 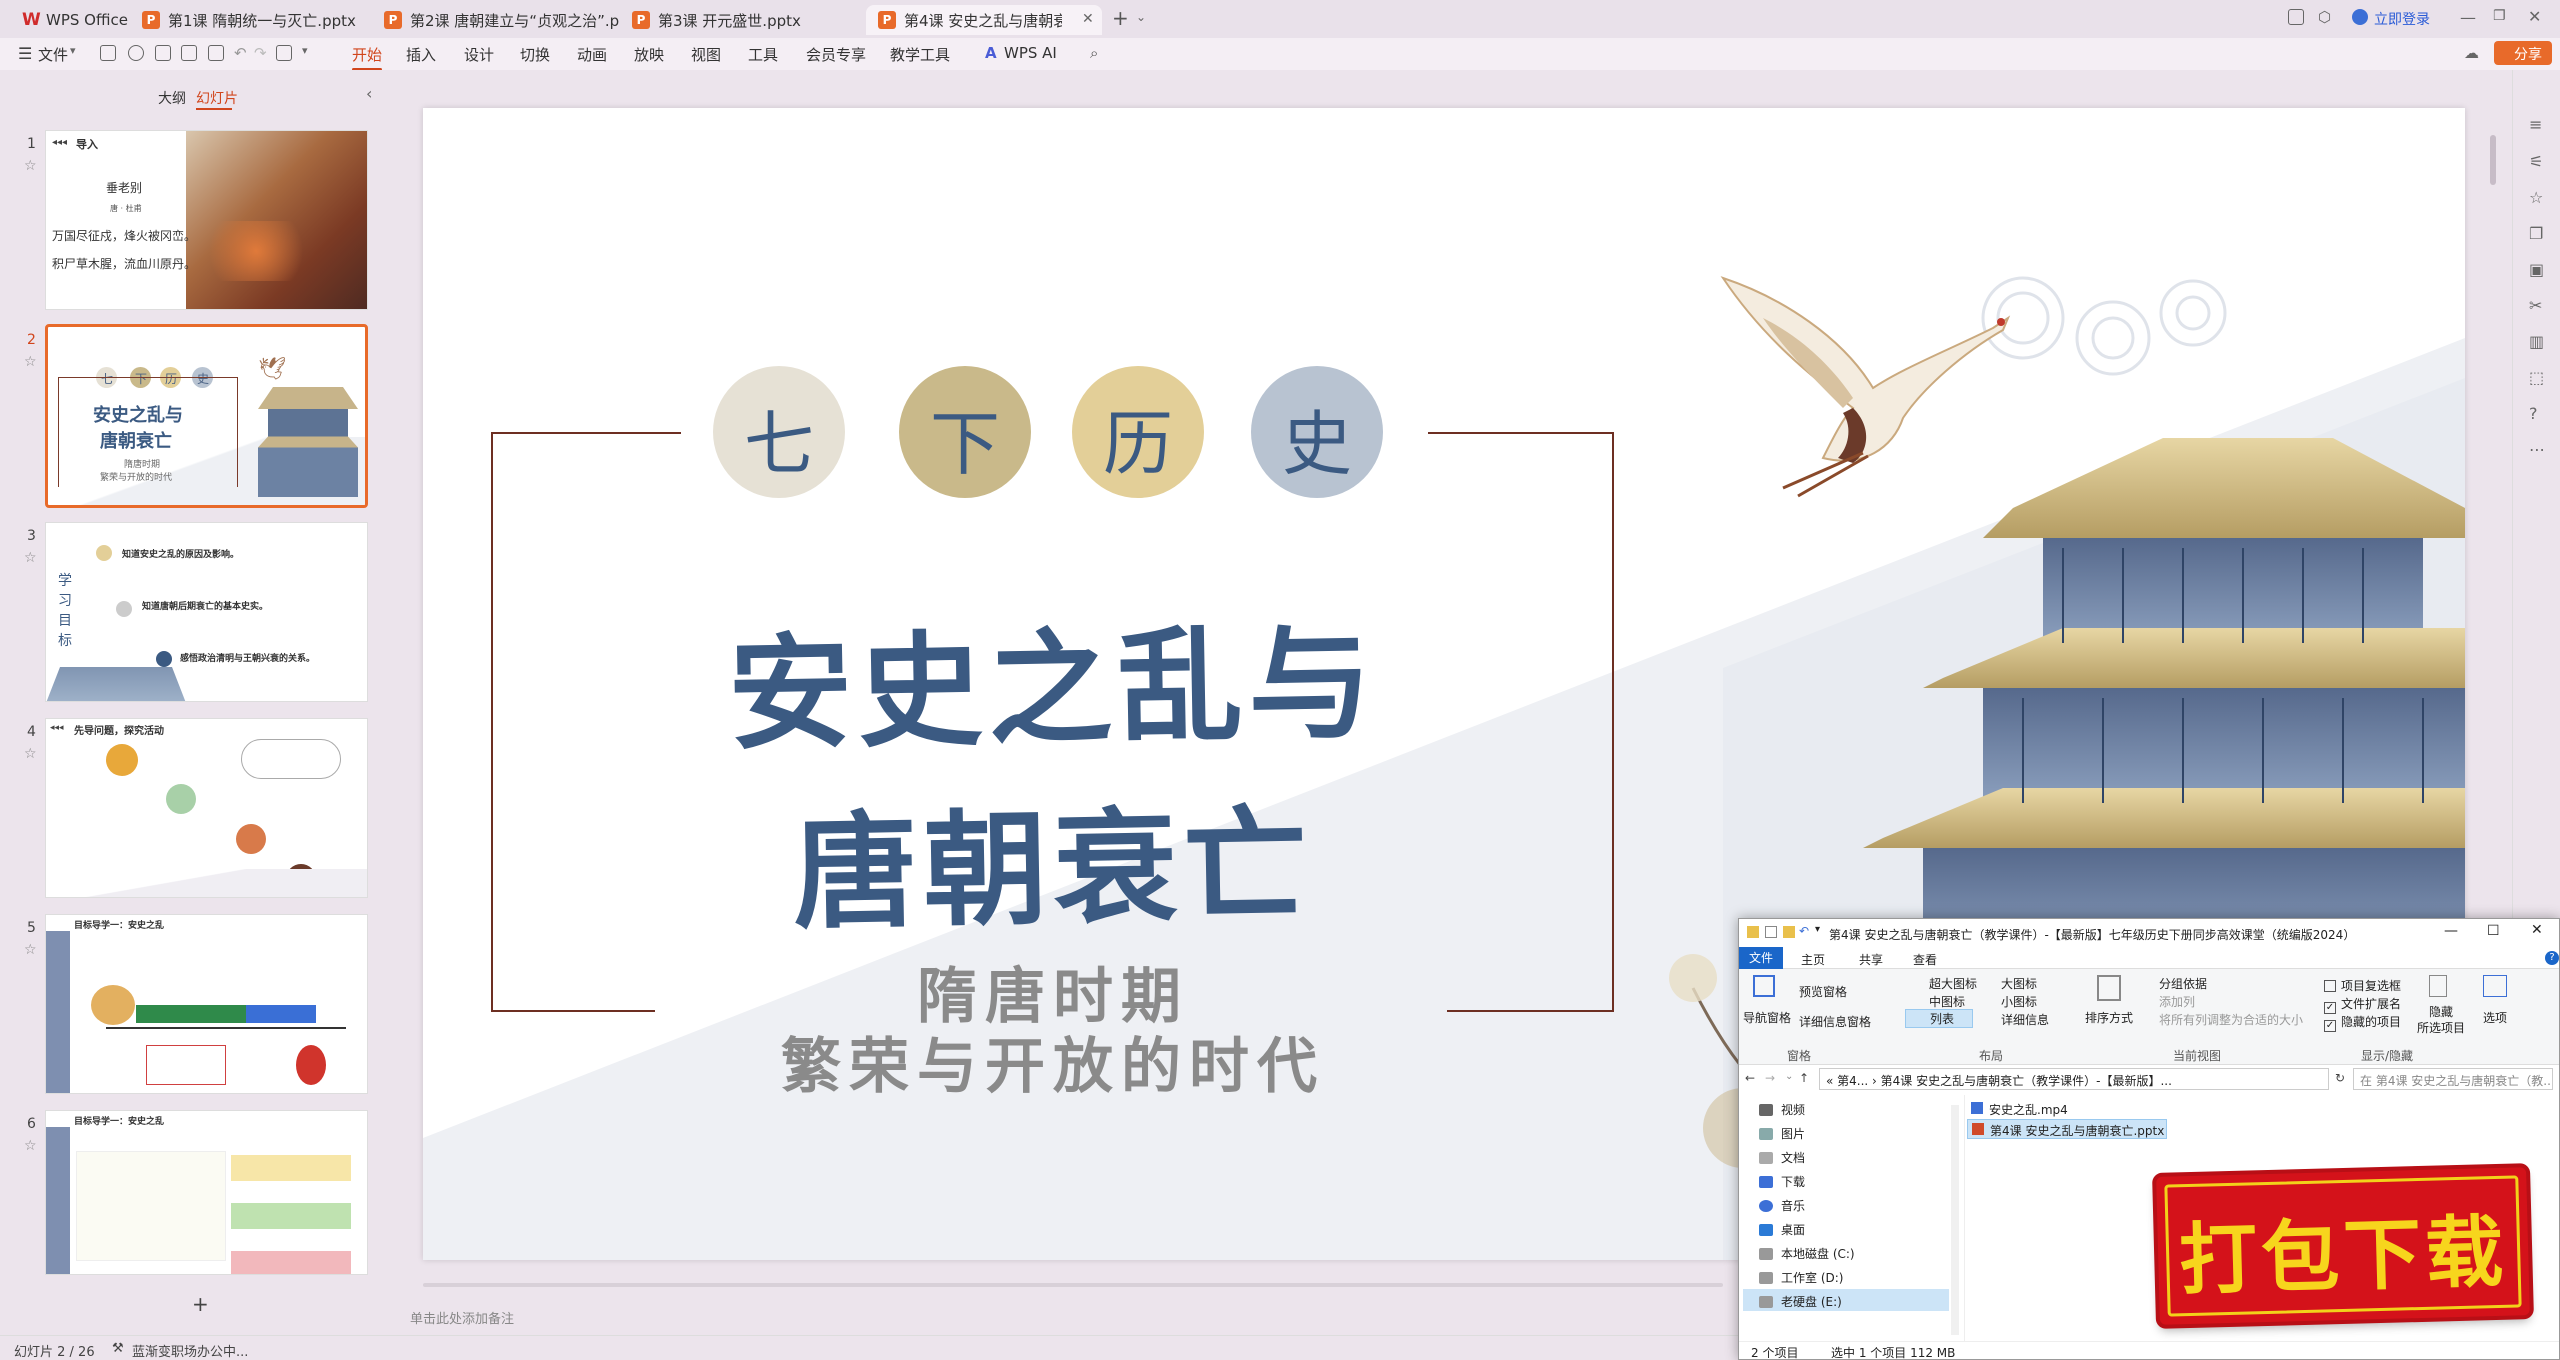 I want to click on up-icon: ↑, so click(x=1804, y=1078).